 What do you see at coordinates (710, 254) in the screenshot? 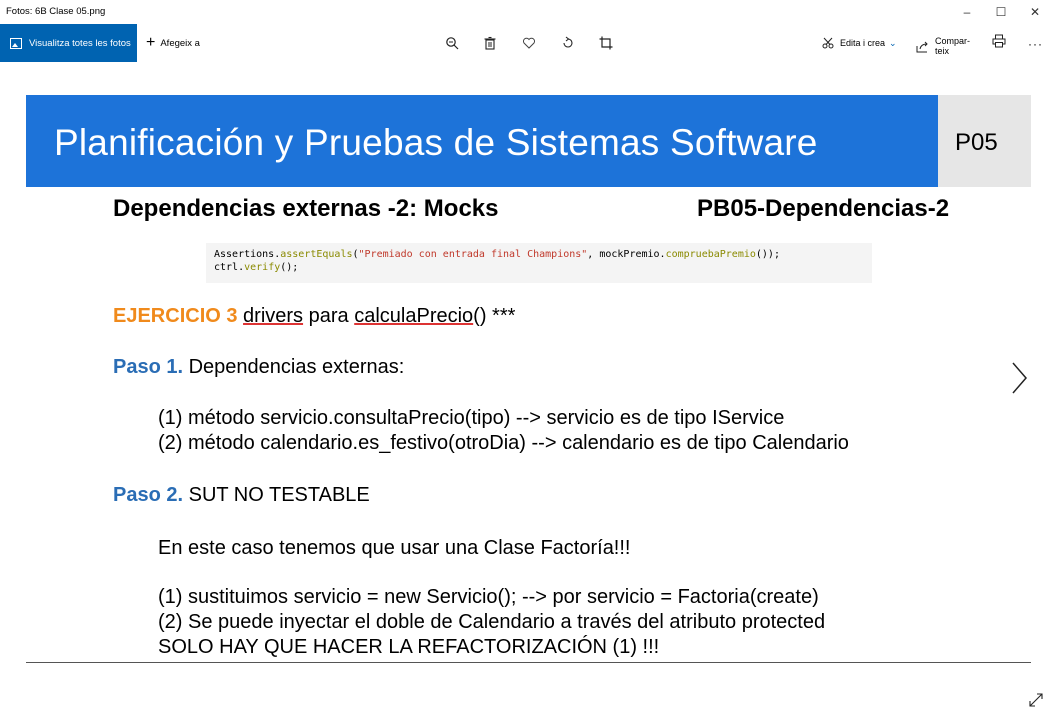
I see `code-token: compruebaPremio` at bounding box center [710, 254].